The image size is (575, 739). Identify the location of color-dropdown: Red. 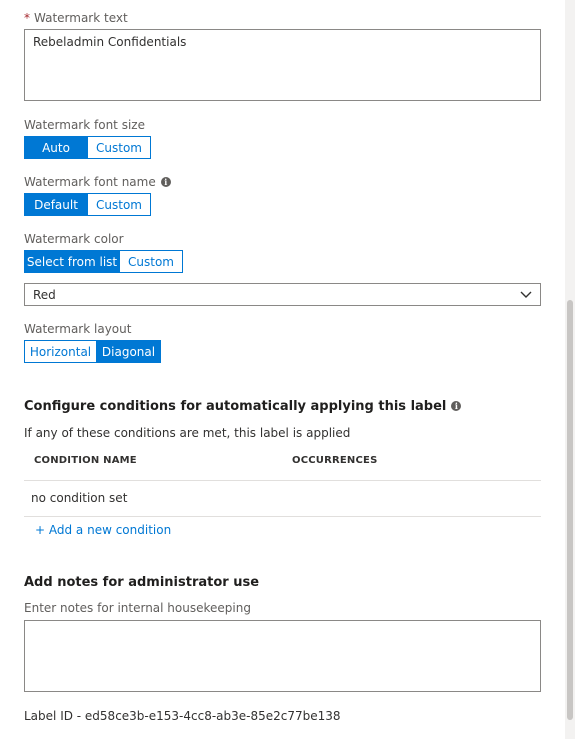
(282, 294).